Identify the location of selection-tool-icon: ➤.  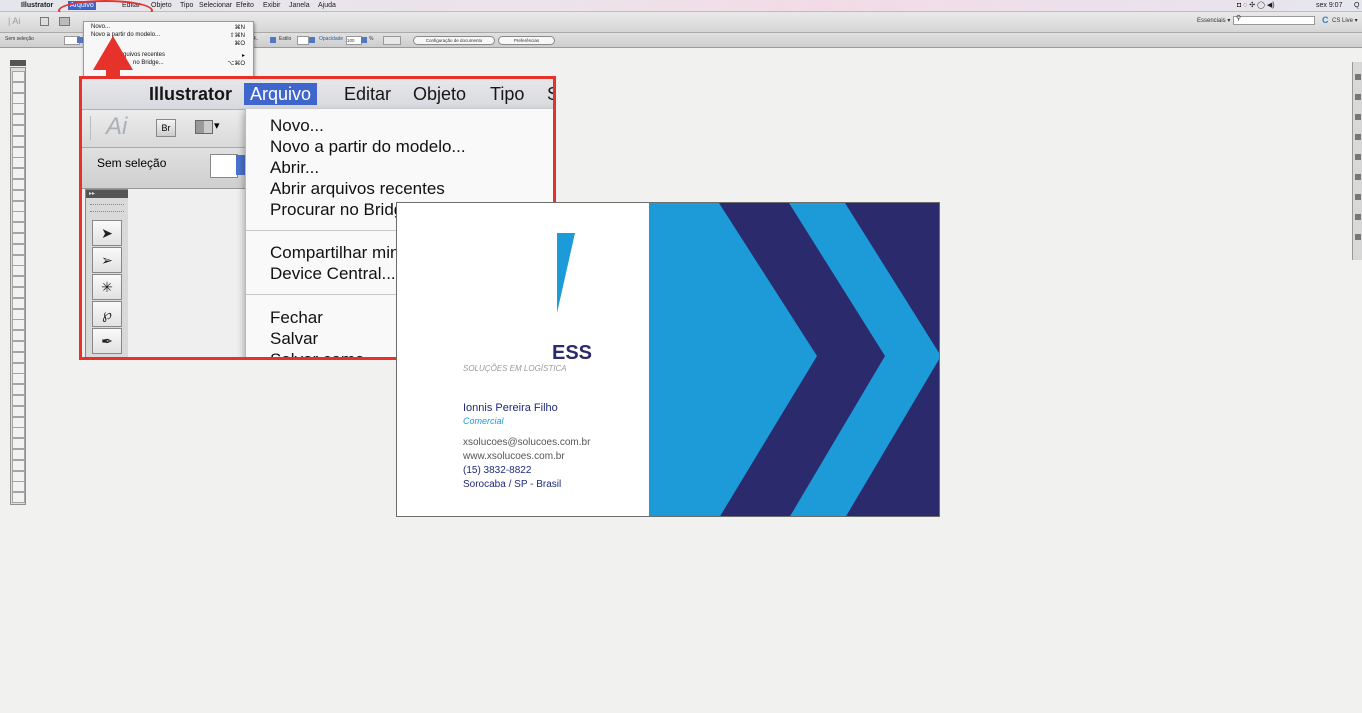
(107, 233).